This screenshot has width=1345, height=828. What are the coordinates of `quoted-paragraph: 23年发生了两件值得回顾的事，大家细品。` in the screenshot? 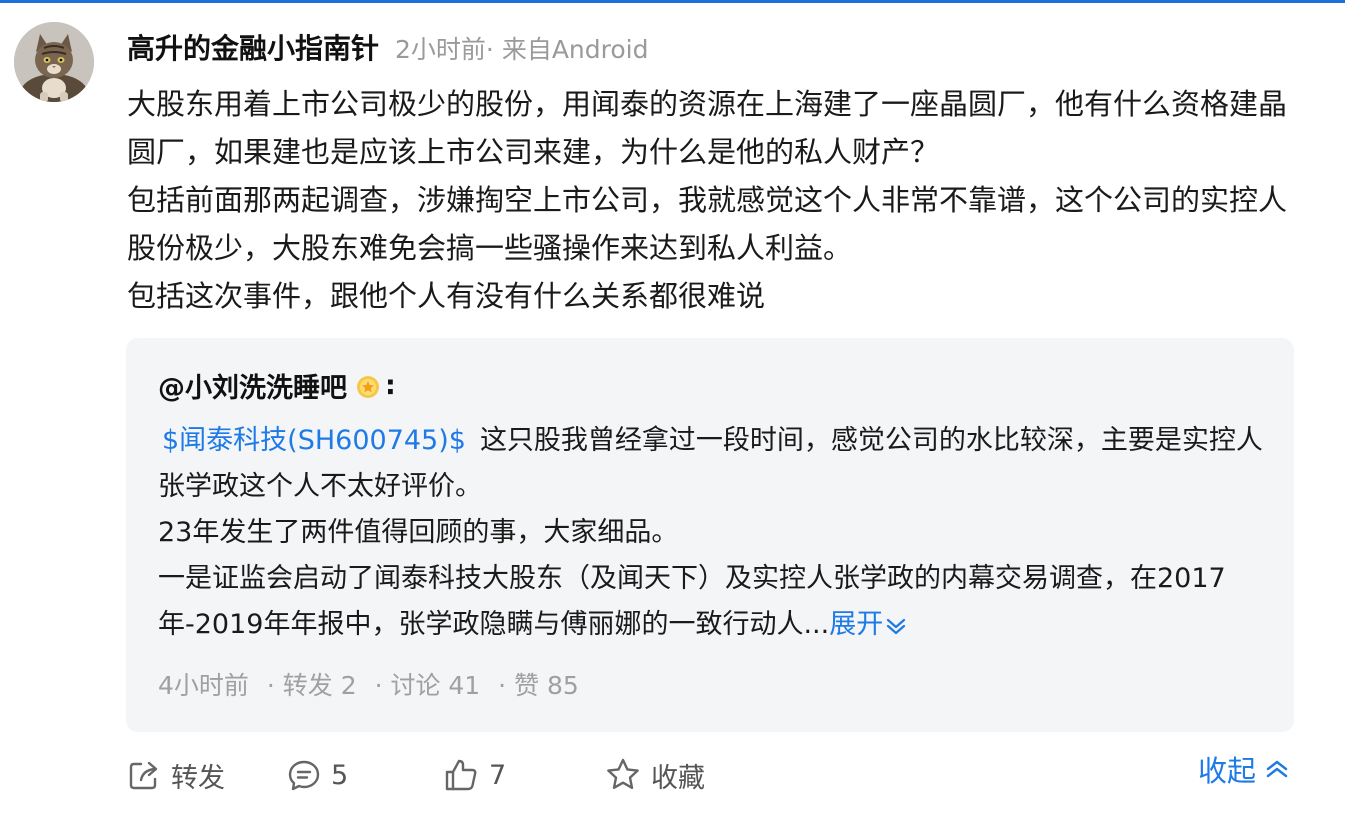 It's located at (418, 532).